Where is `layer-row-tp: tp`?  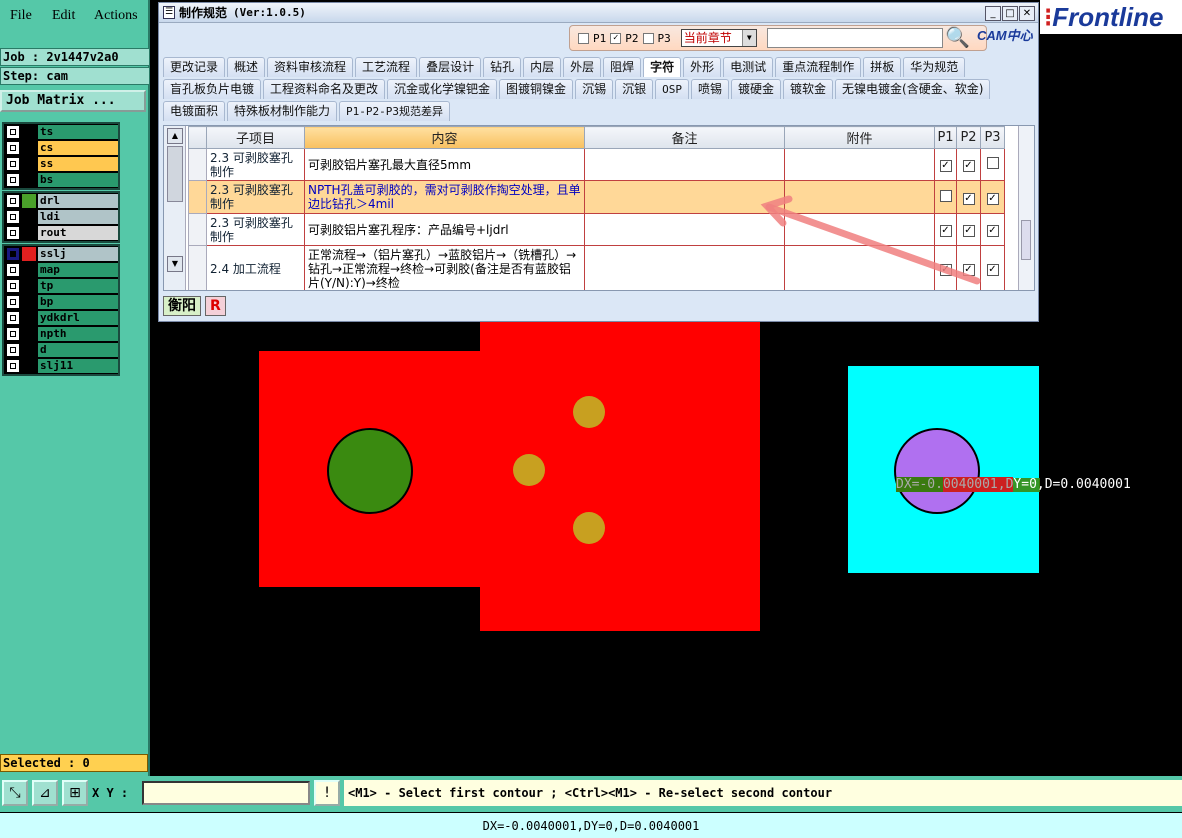
layer-row-tp: tp is located at coordinates (61, 286).